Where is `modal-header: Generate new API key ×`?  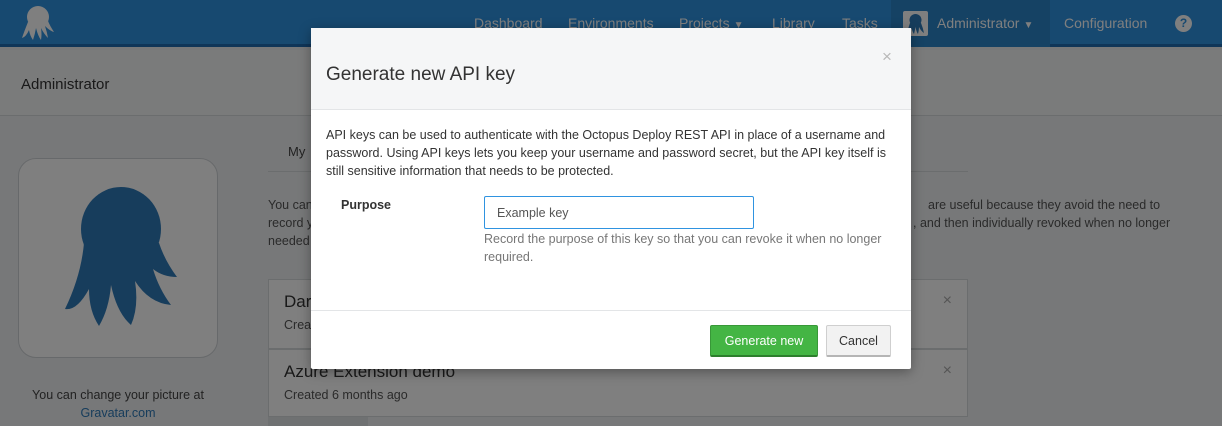 modal-header: Generate new API key × is located at coordinates (611, 69).